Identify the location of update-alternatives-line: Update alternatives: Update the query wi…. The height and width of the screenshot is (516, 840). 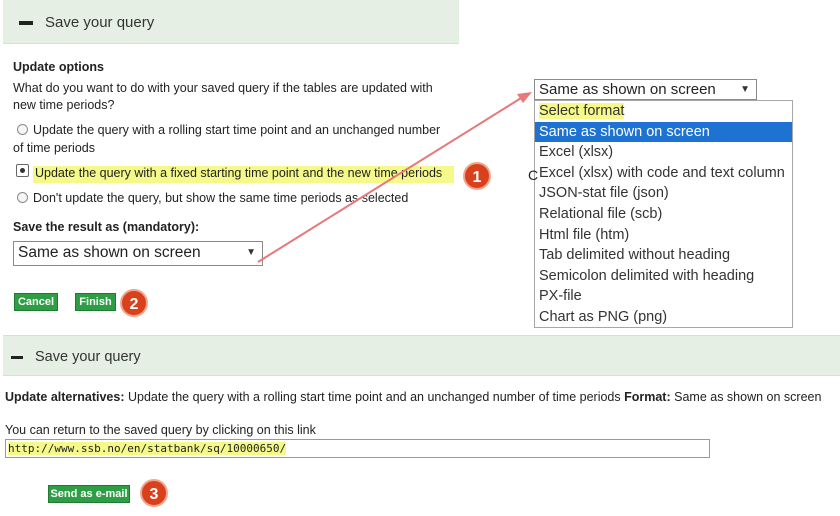
(413, 397).